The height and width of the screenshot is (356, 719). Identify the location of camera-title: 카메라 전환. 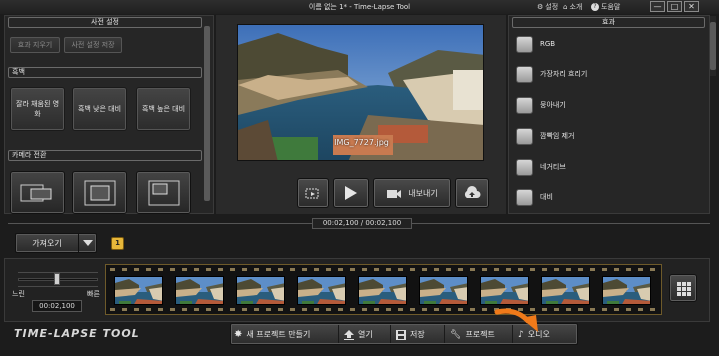
(105, 155).